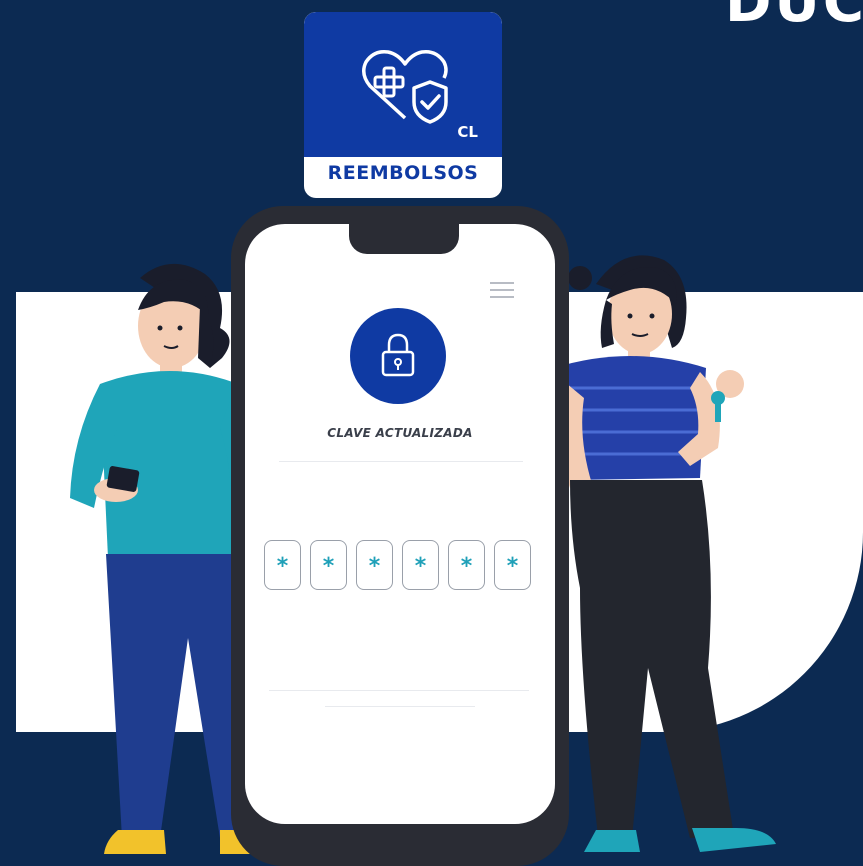 This screenshot has height=866, width=863. I want to click on lock-badge, so click(398, 356).